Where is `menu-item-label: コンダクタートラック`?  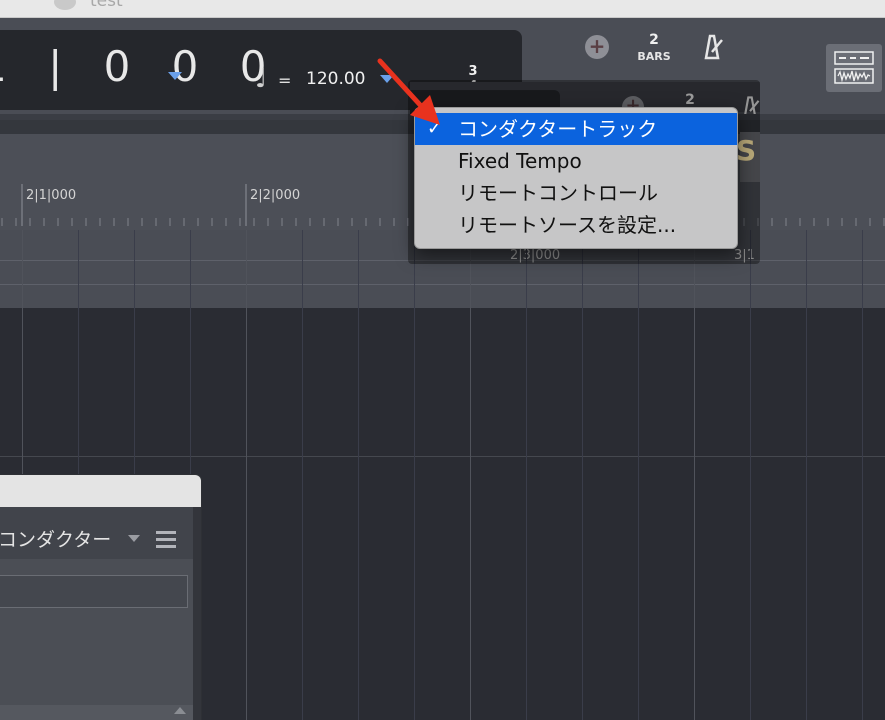
menu-item-label: コンダクタートラック is located at coordinates (558, 129).